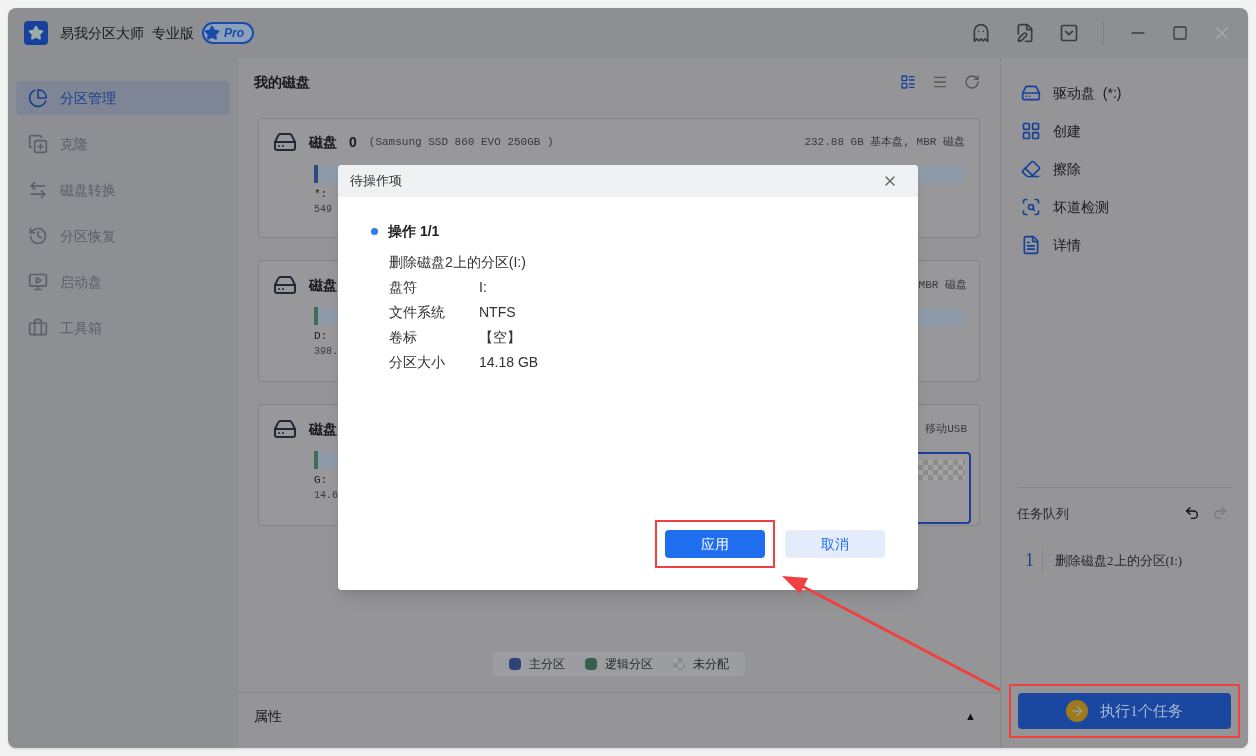 This screenshot has height=756, width=1256. What do you see at coordinates (940, 82) in the screenshot?
I see `list-view-icon` at bounding box center [940, 82].